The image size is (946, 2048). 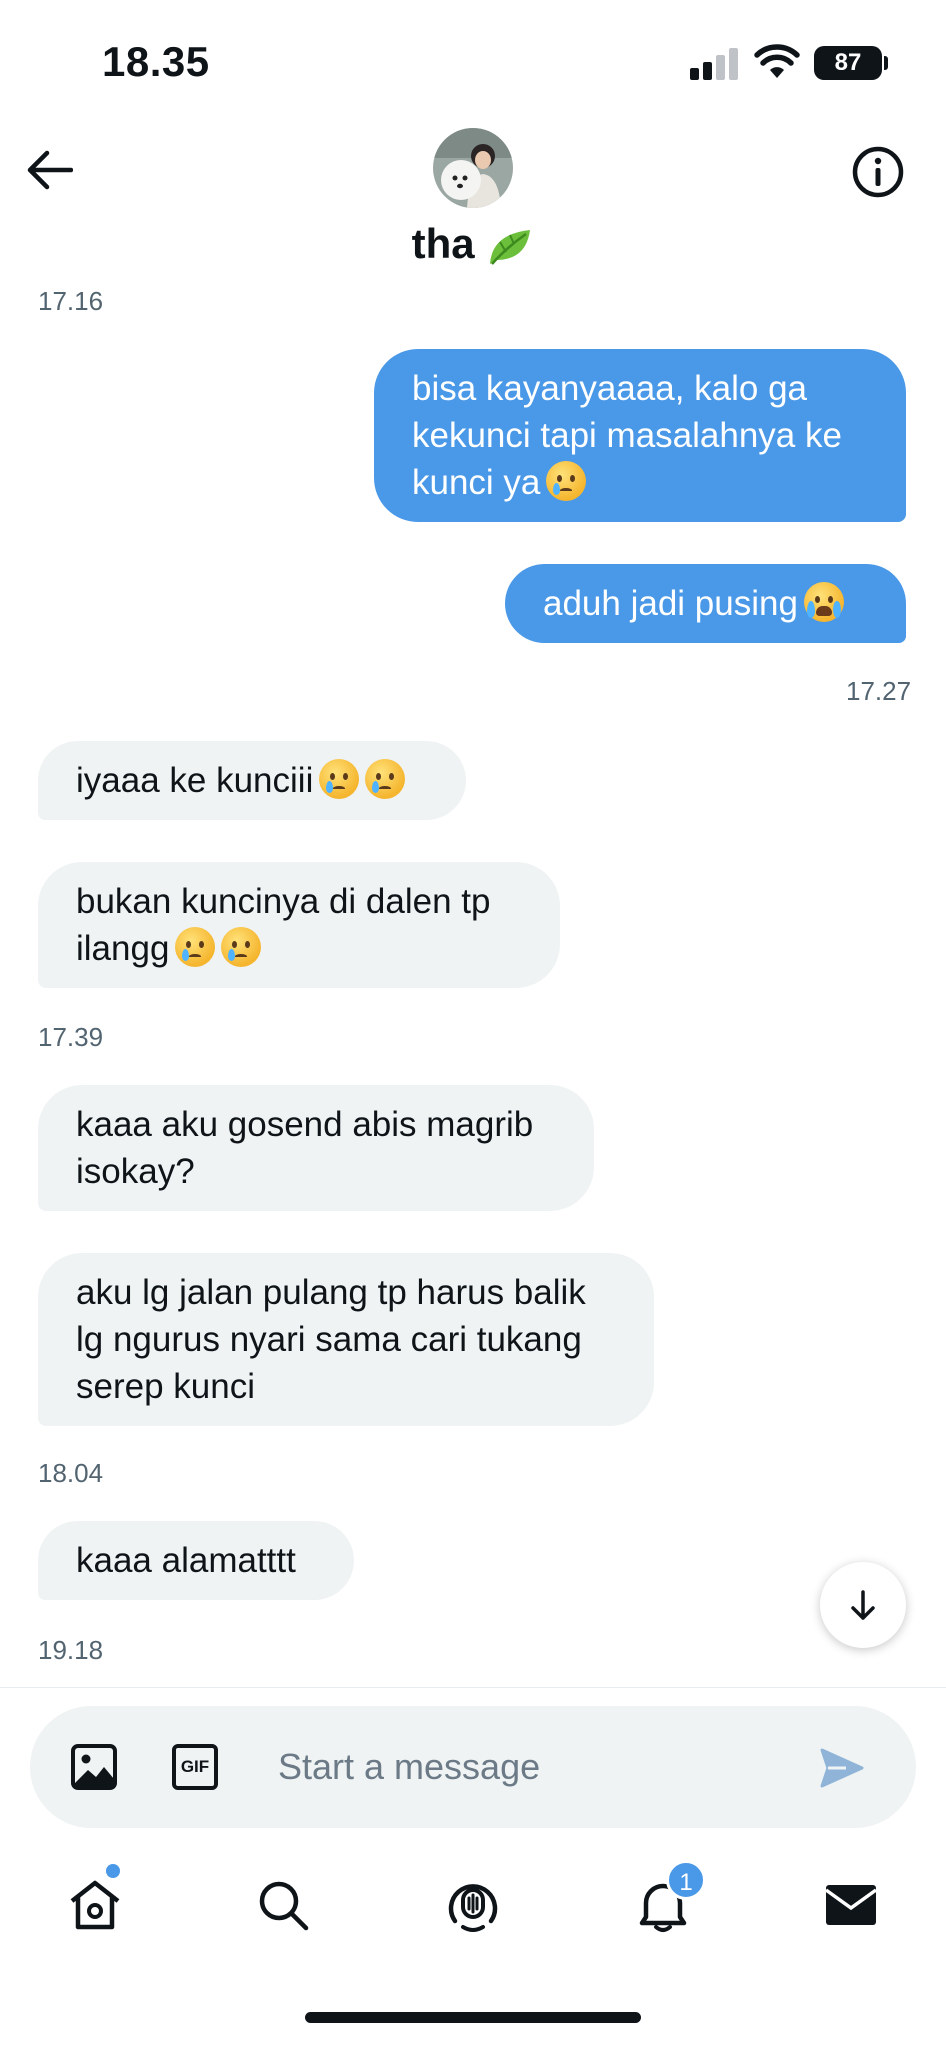 I want to click on received-message-bubble: kaaa aku gosend abis magrib isokay?, so click(x=316, y=1148).